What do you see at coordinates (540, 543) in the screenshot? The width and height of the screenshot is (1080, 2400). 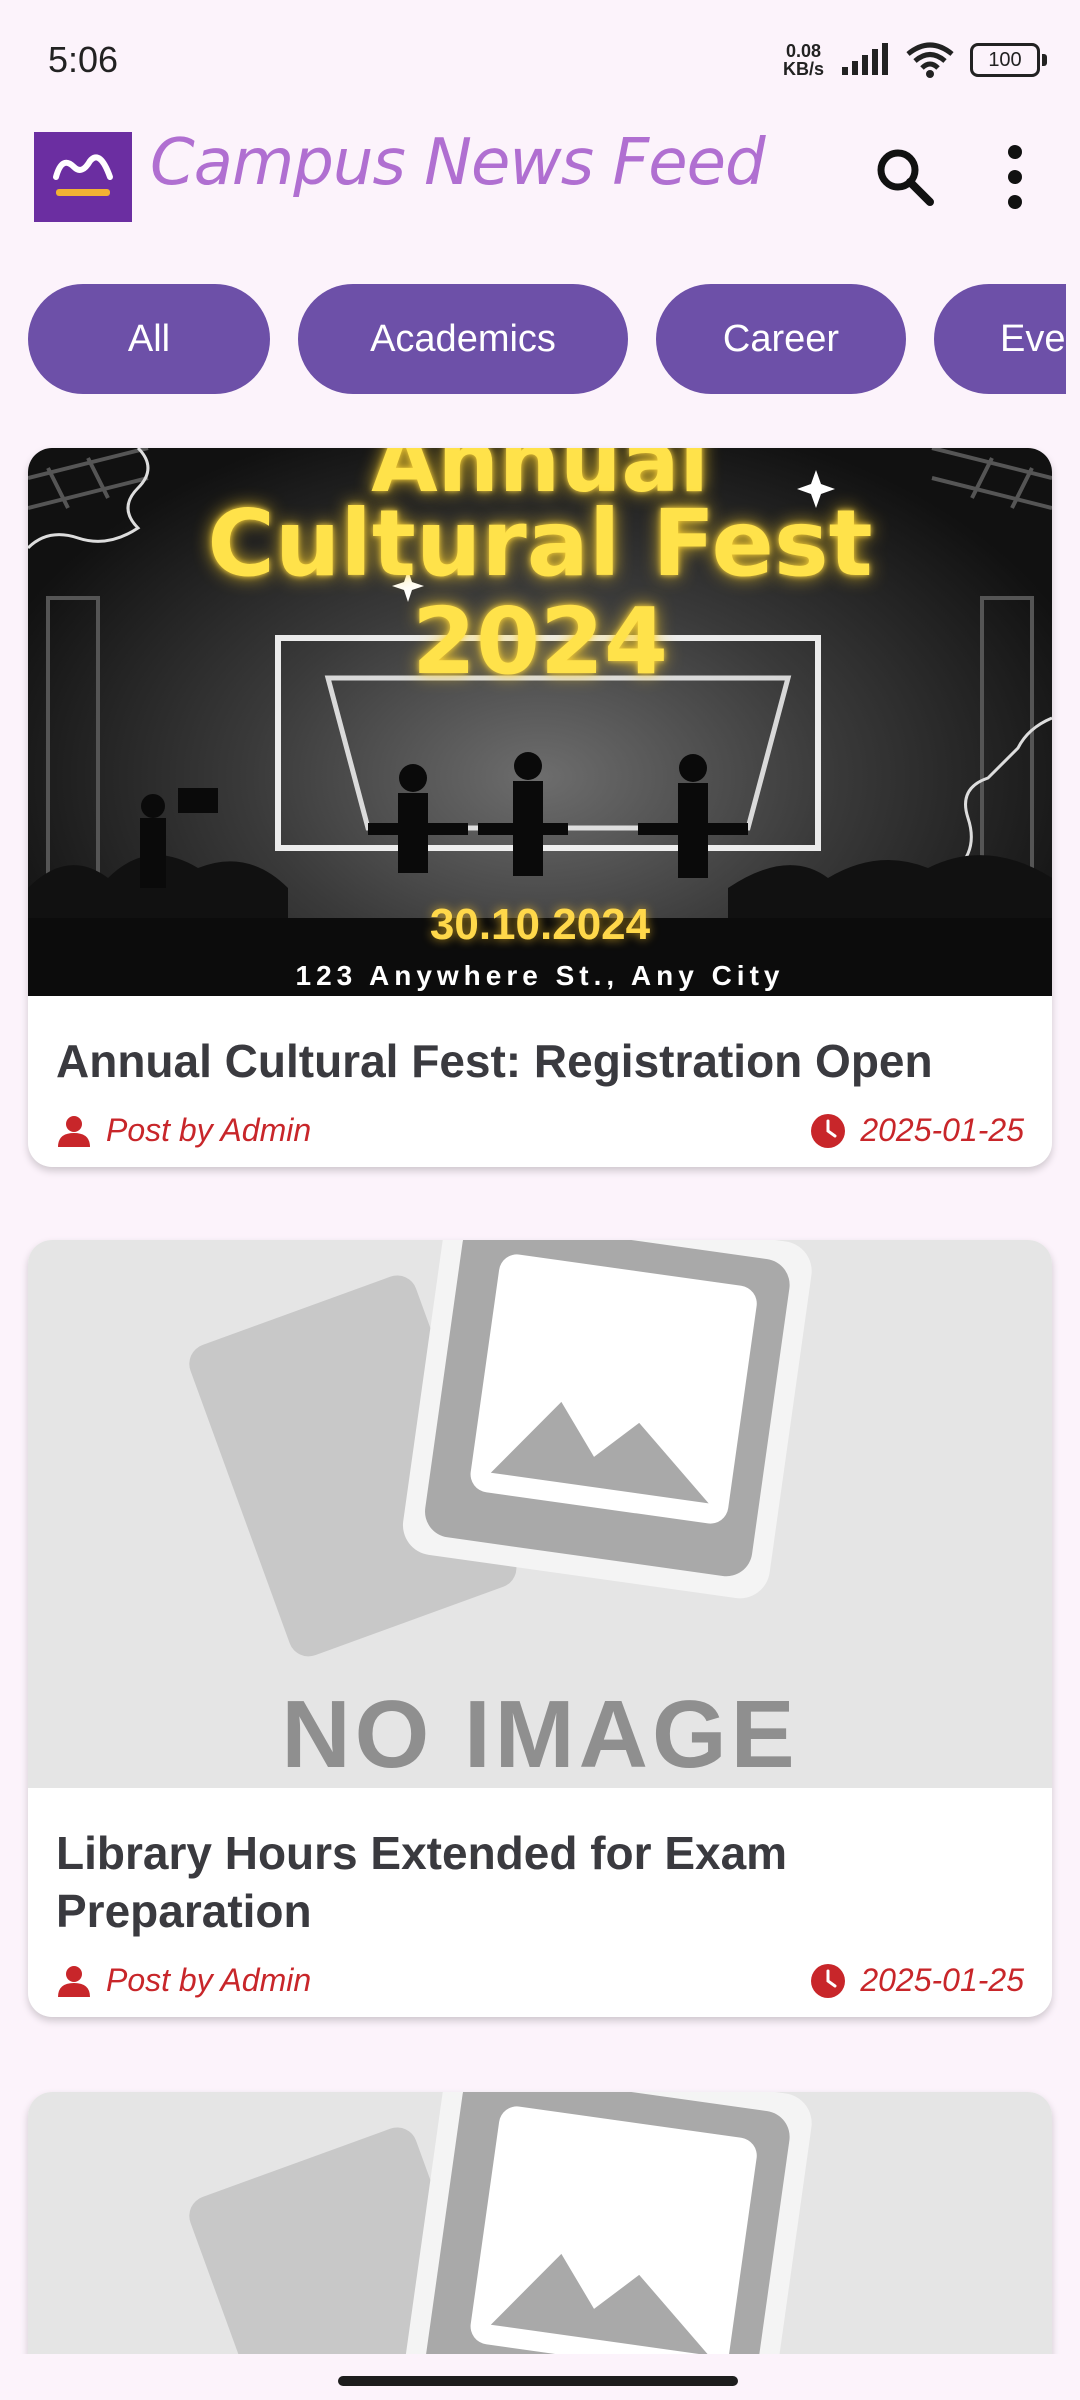 I see `fest-title-line2: Cultural Fest` at bounding box center [540, 543].